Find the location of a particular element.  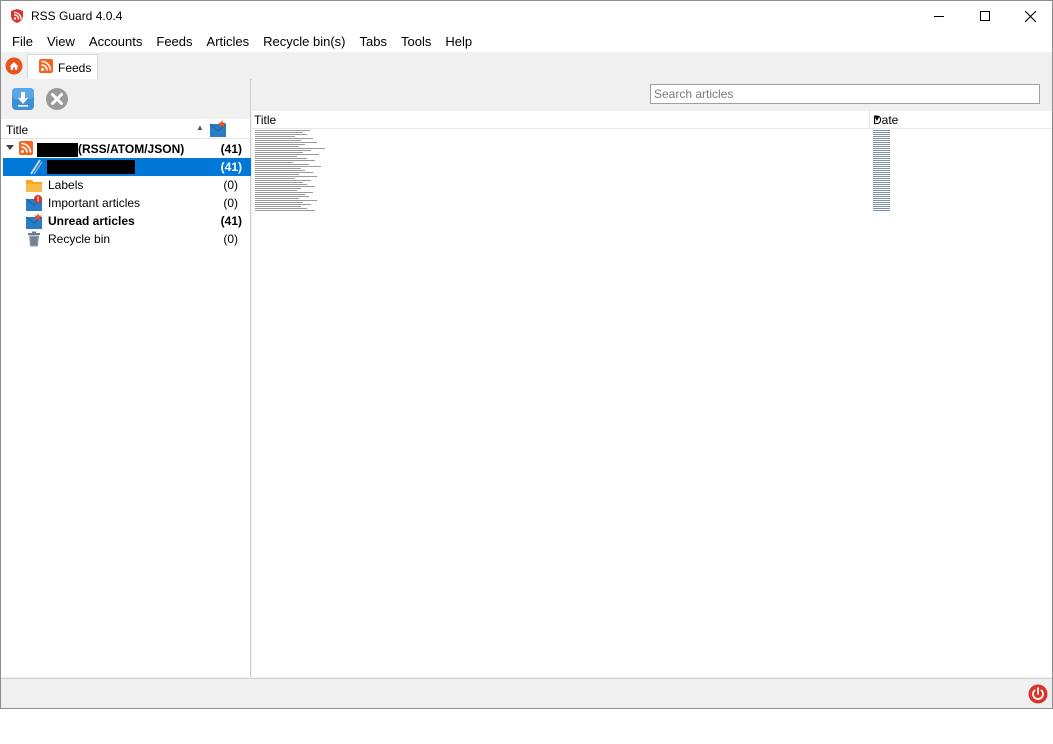

minimize-button is located at coordinates (939, 16).